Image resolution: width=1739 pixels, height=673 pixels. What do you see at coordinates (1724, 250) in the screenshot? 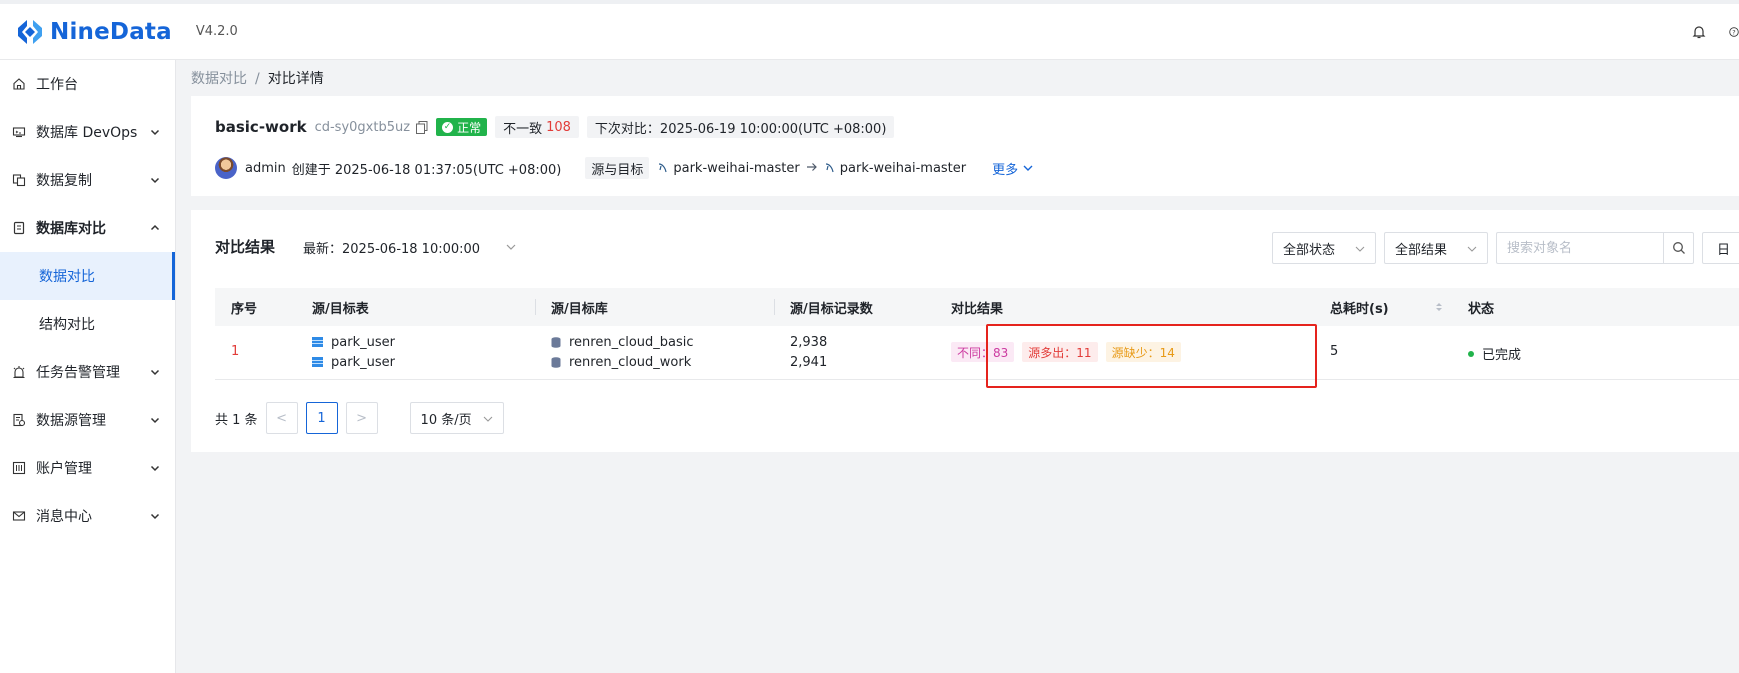
I see `log-button-label: 日` at bounding box center [1724, 250].